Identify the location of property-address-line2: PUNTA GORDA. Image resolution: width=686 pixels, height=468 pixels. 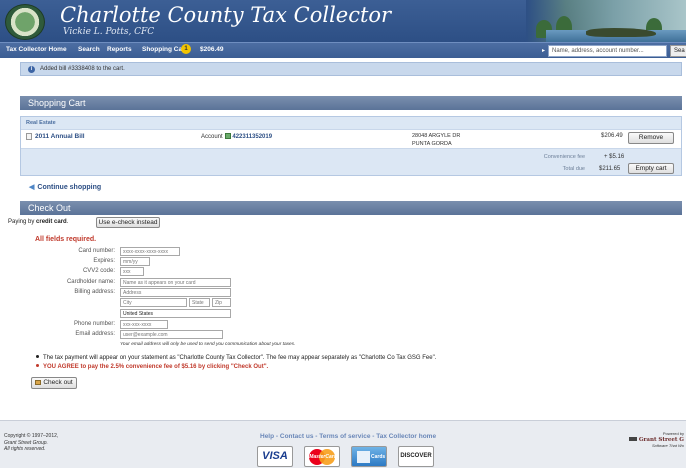
(432, 144).